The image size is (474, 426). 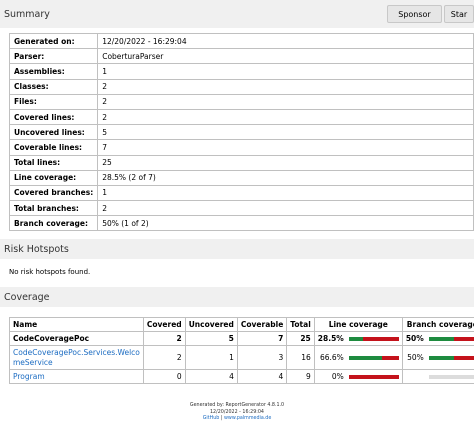 What do you see at coordinates (262, 376) in the screenshot?
I see `class-coverable: 4` at bounding box center [262, 376].